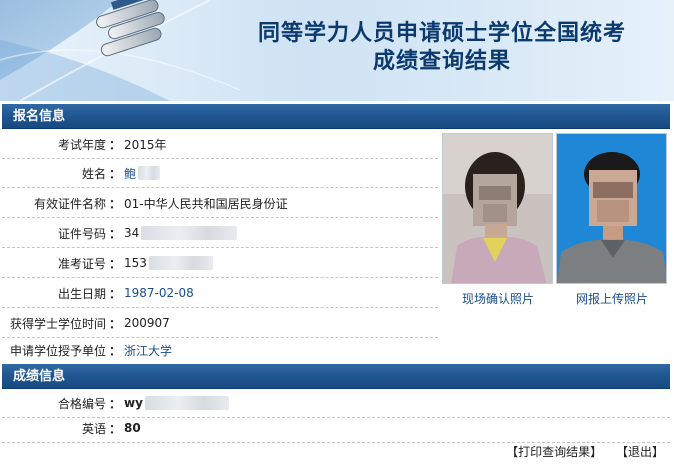 This screenshot has width=674, height=464. Describe the element at coordinates (220, 293) in the screenshot. I see `row-birth-date: 出生日期 ： 1987-02-08` at that location.